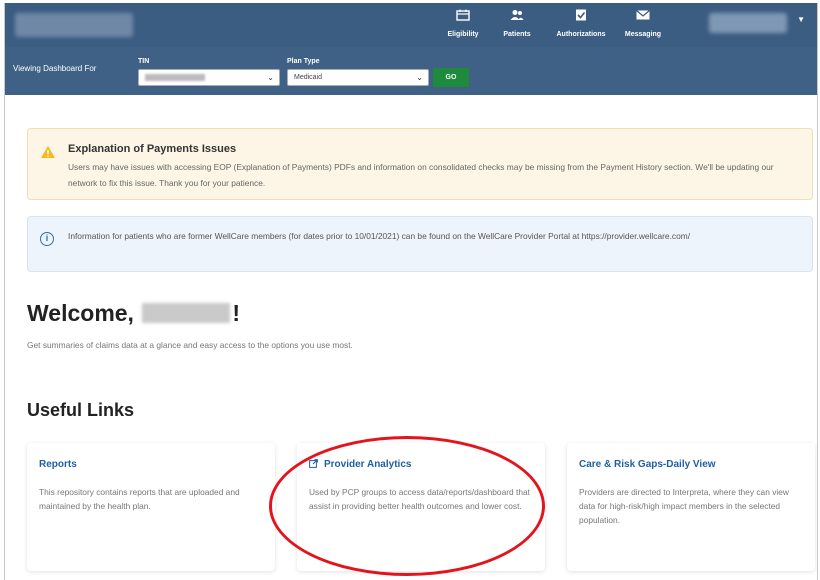 The width and height of the screenshot is (820, 580). Describe the element at coordinates (152, 149) in the screenshot. I see `alert-title: Explanation of Payments Issues` at that location.